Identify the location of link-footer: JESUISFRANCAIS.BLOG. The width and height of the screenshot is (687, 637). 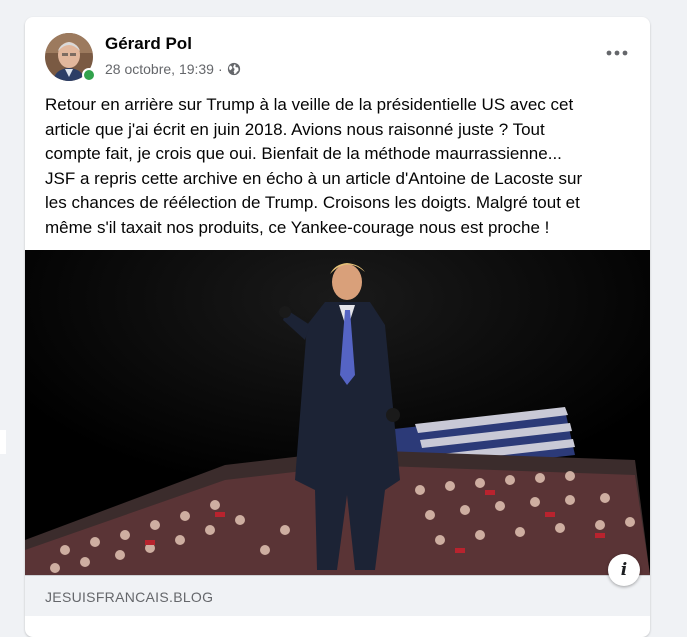
(337, 595).